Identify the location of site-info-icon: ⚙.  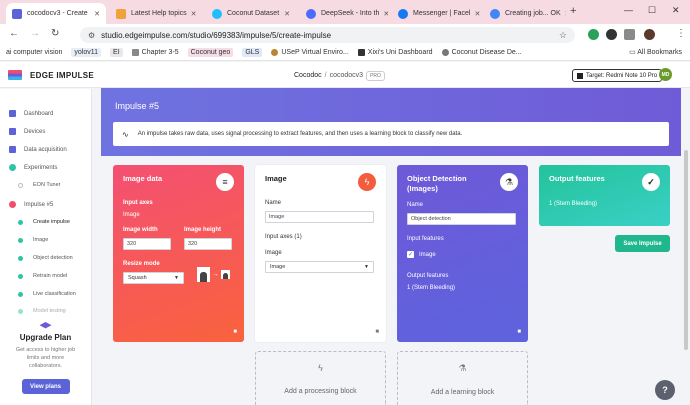
(91, 35).